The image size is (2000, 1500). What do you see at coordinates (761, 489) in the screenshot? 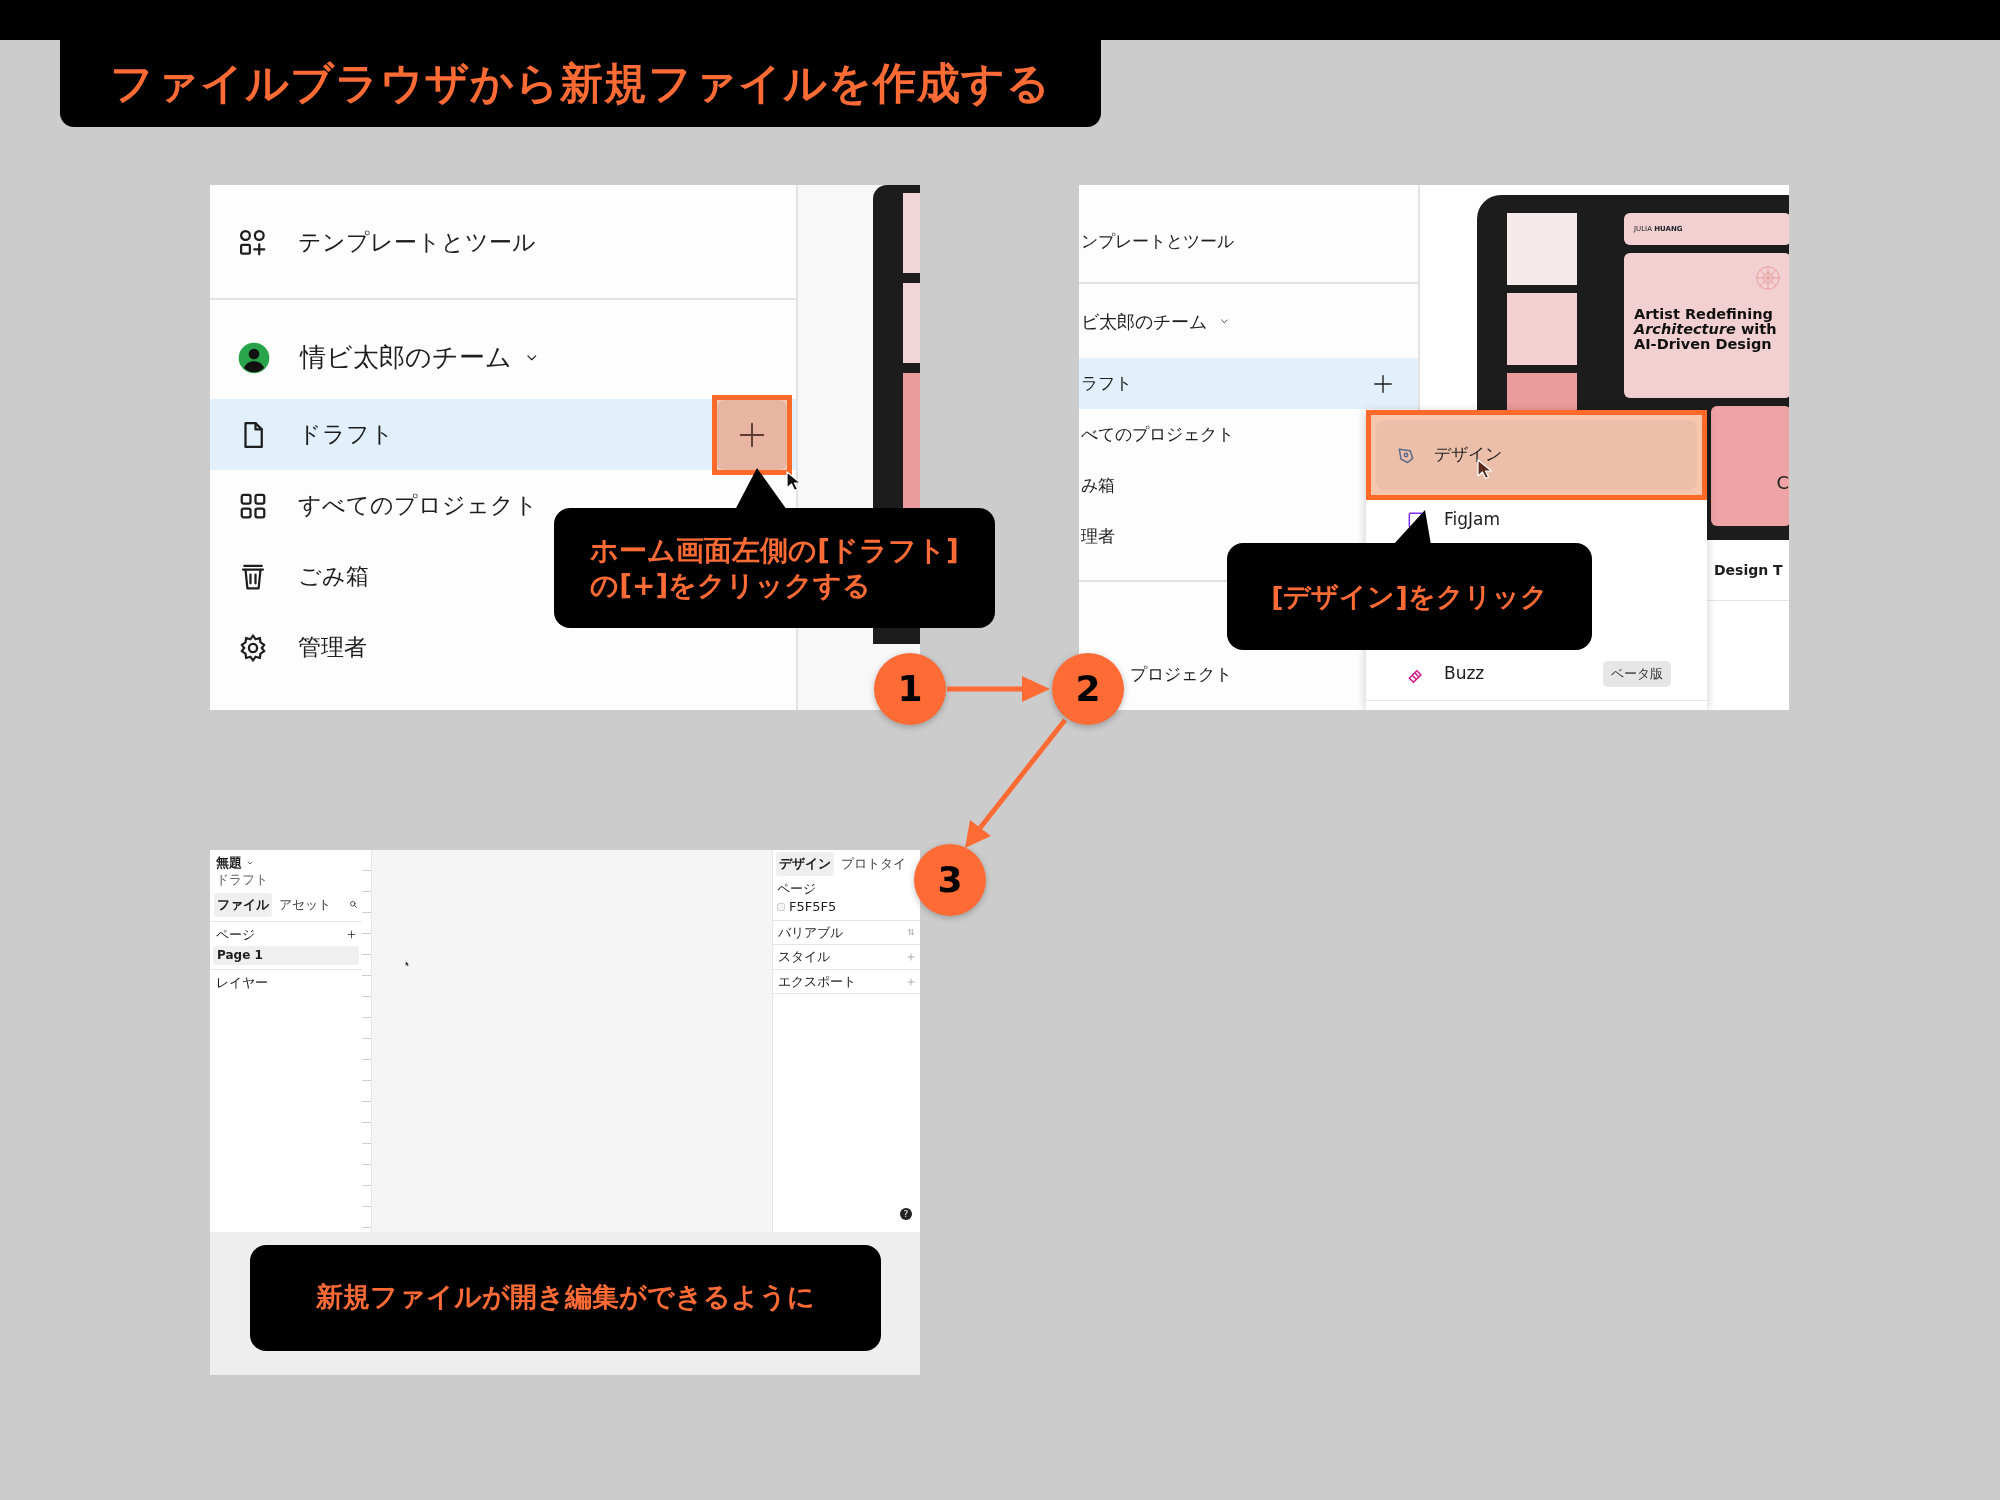
I see `callout-tail` at bounding box center [761, 489].